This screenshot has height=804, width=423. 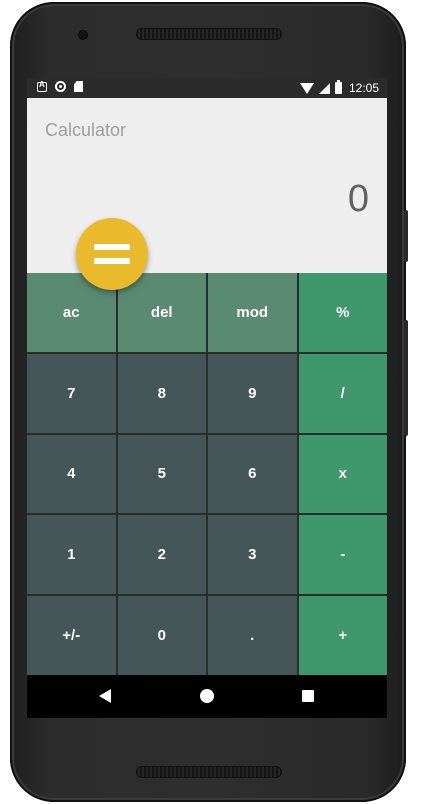 I want to click on key-divide: /, so click(x=342, y=393).